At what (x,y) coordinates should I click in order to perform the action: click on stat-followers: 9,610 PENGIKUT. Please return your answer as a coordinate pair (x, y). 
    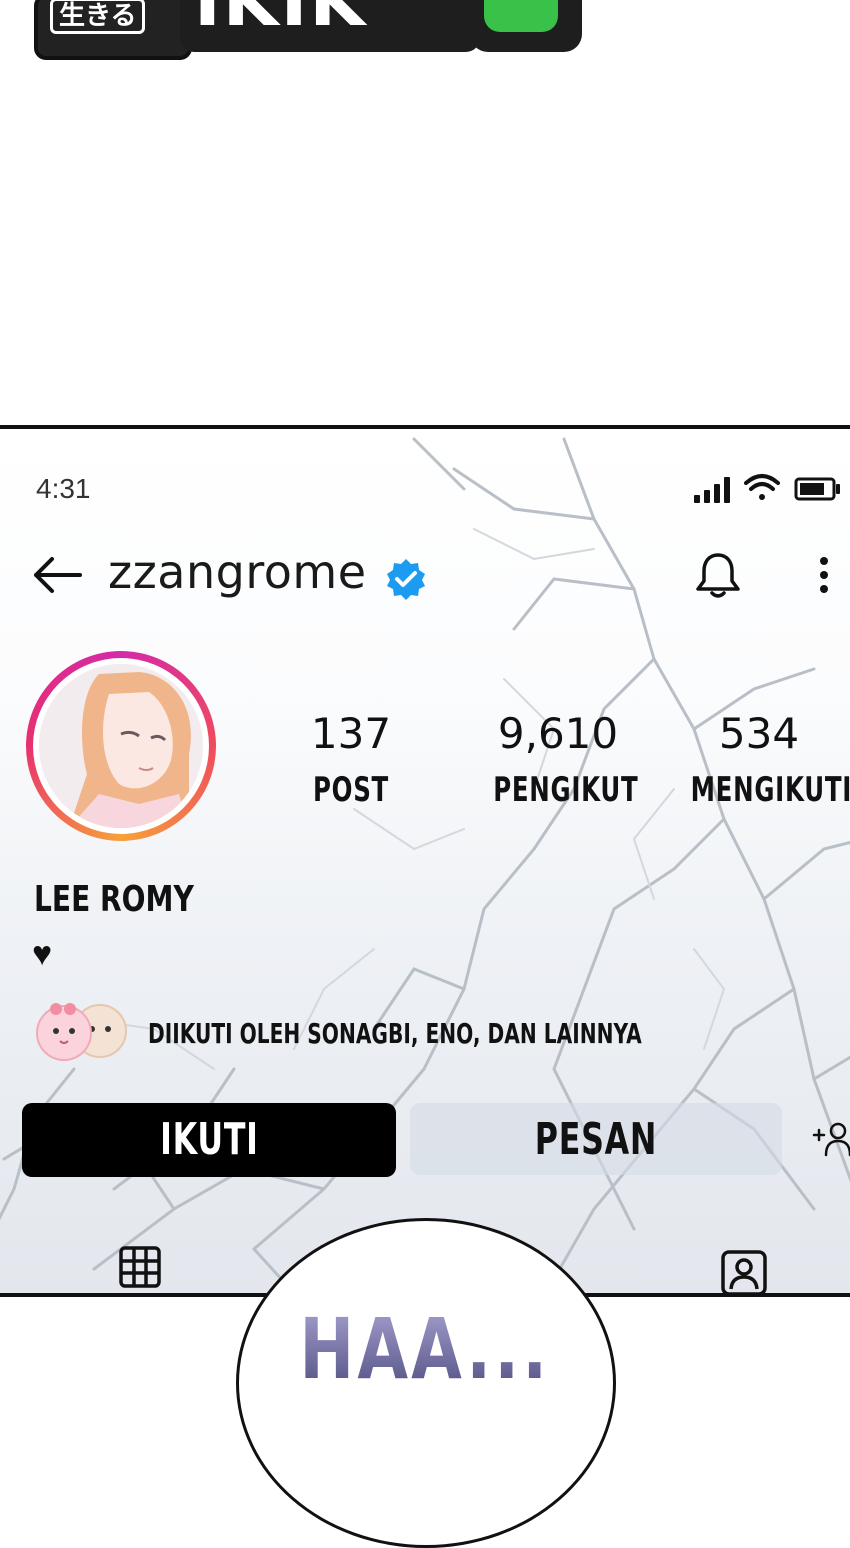
    Looking at the image, I should click on (558, 759).